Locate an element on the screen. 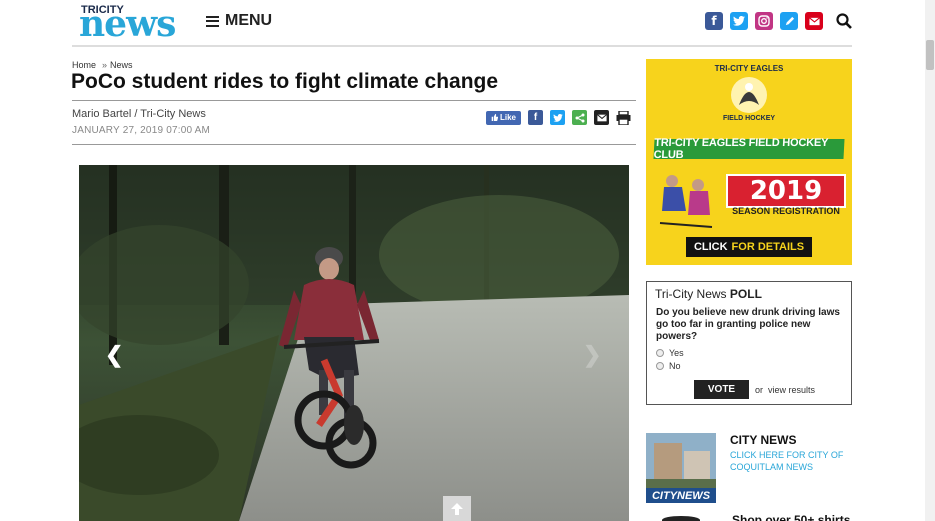 This screenshot has height=521, width=935. poll-heading-site: Tri-City News is located at coordinates (691, 294).